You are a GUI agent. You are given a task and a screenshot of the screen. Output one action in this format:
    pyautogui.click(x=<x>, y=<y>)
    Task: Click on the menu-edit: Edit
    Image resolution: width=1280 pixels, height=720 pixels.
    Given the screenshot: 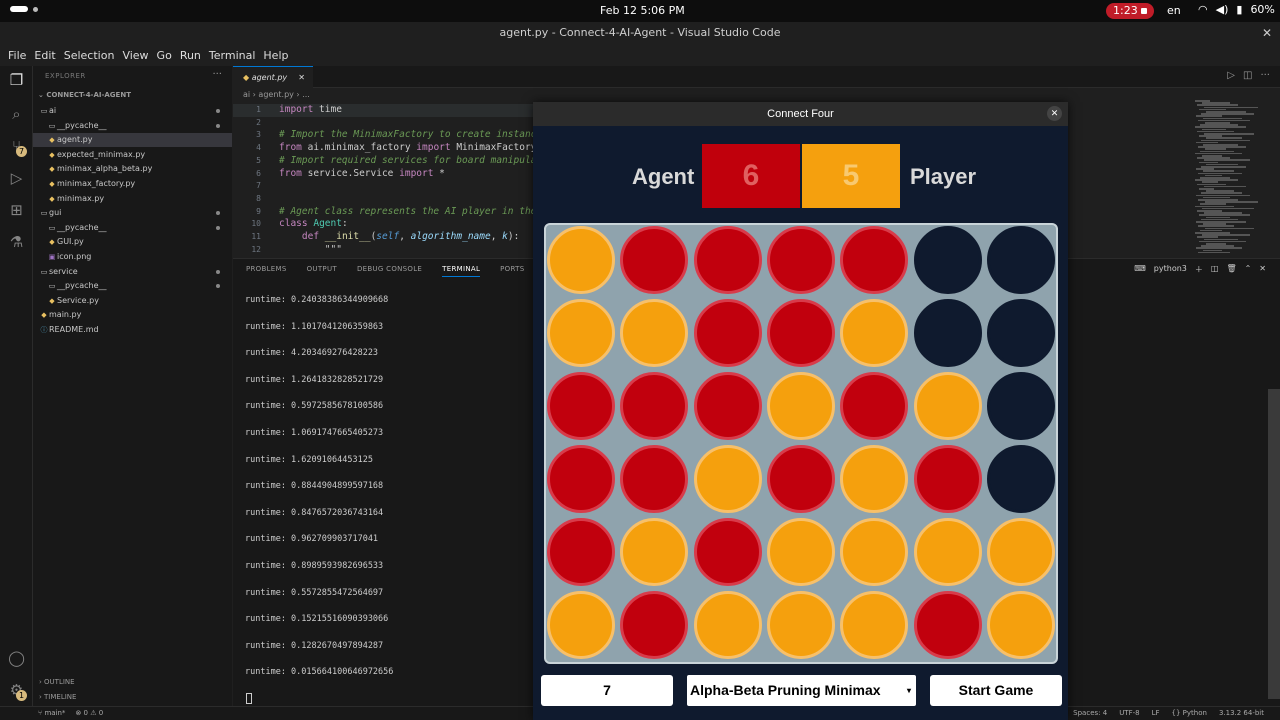 What is the action you would take?
    pyautogui.click(x=44, y=56)
    